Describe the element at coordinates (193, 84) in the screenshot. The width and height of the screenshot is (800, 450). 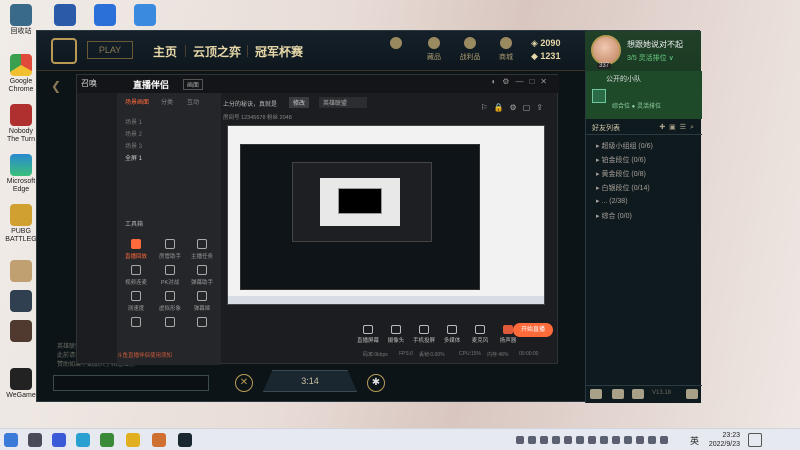
I see `app-tag: 画面` at that location.